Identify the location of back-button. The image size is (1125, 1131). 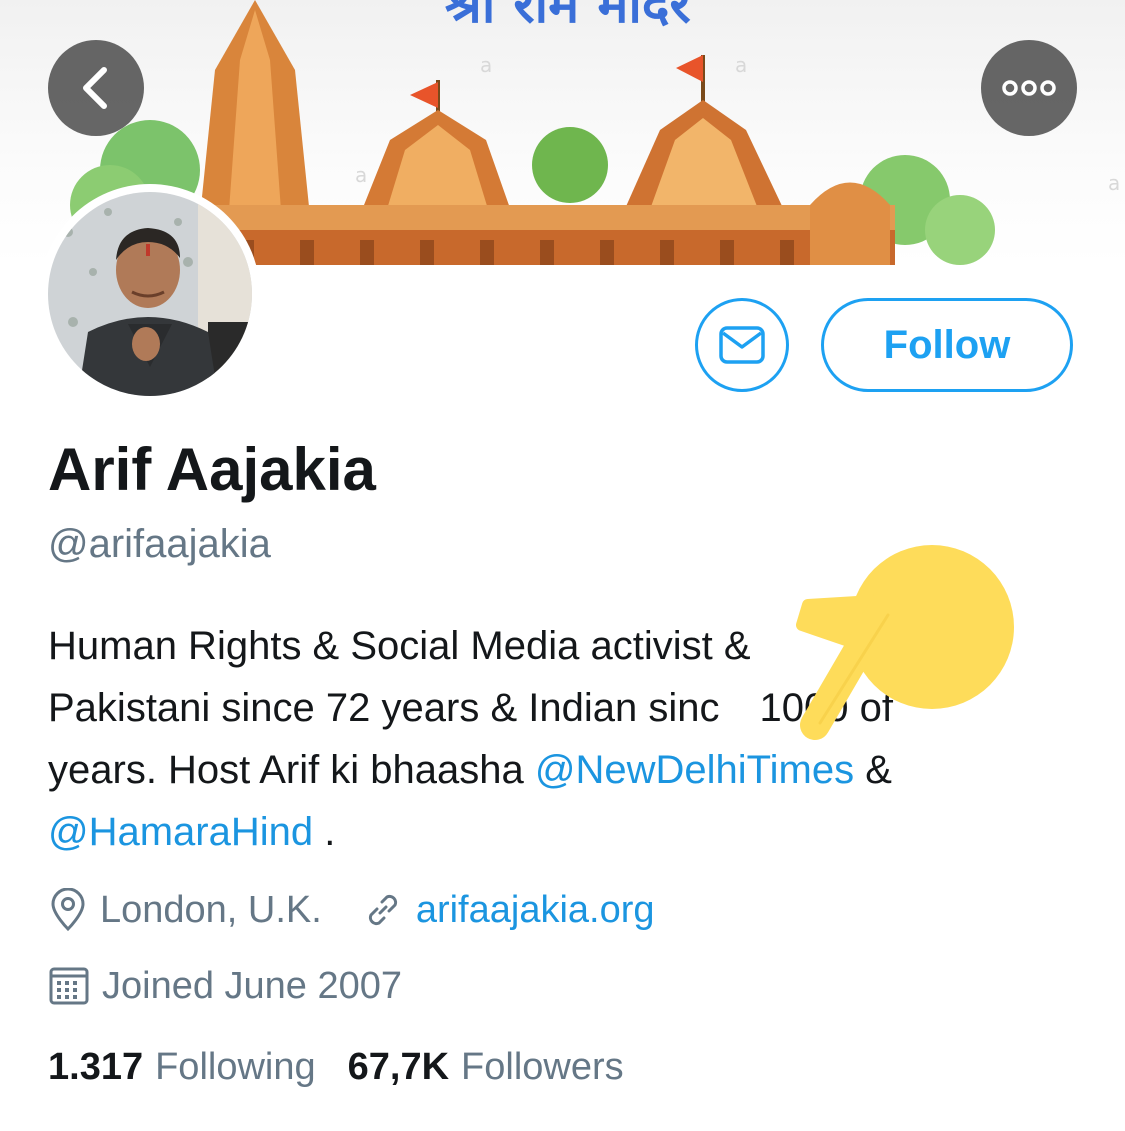
(96, 88).